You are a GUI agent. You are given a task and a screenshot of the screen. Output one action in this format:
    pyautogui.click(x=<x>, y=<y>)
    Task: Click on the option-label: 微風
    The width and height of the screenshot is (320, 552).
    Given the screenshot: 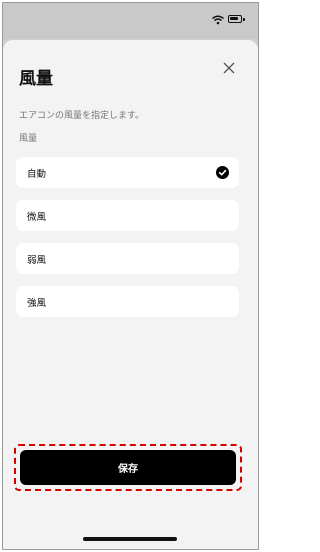 What is the action you would take?
    pyautogui.click(x=37, y=217)
    